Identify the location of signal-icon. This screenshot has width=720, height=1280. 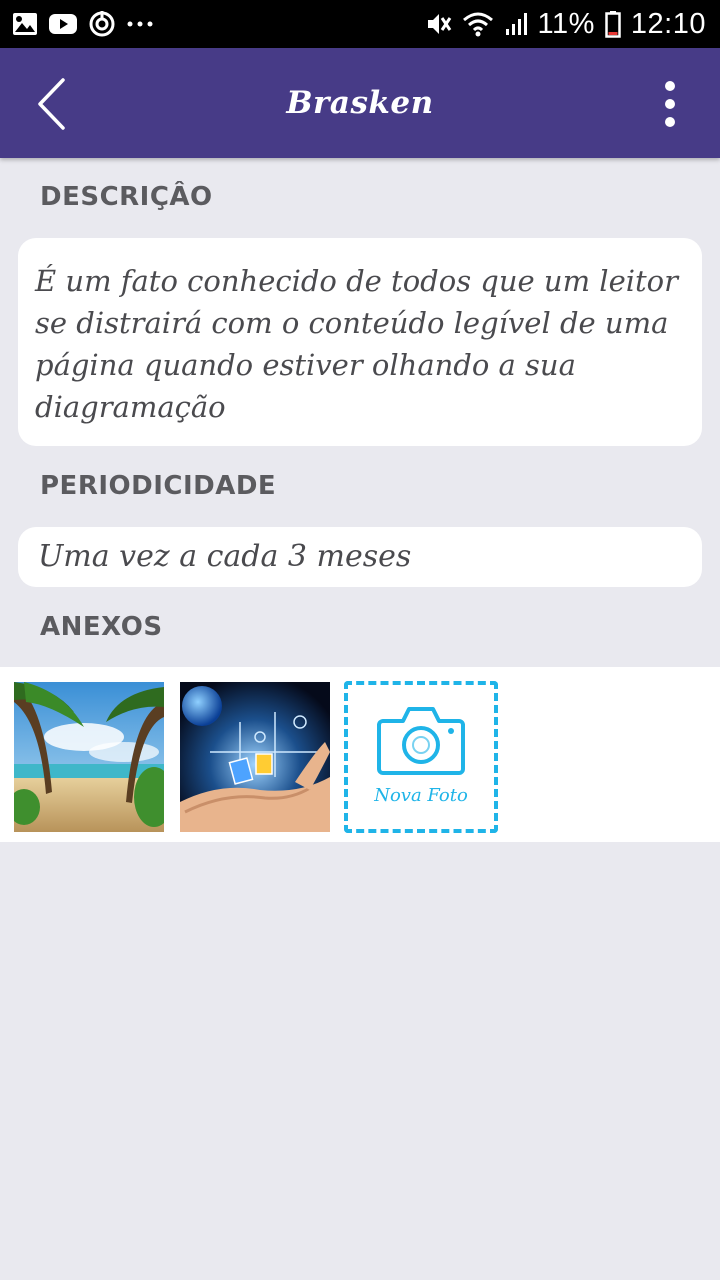
(516, 24).